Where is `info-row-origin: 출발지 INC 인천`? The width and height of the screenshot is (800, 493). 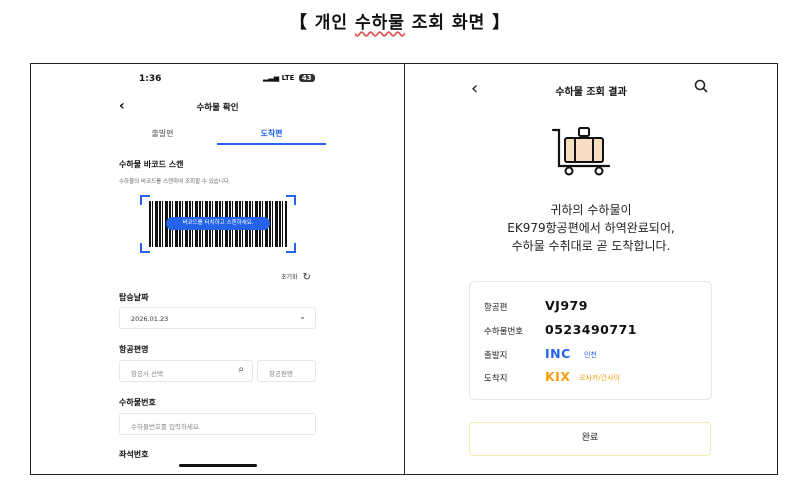 info-row-origin: 출발지 INC 인천 is located at coordinates (594, 355).